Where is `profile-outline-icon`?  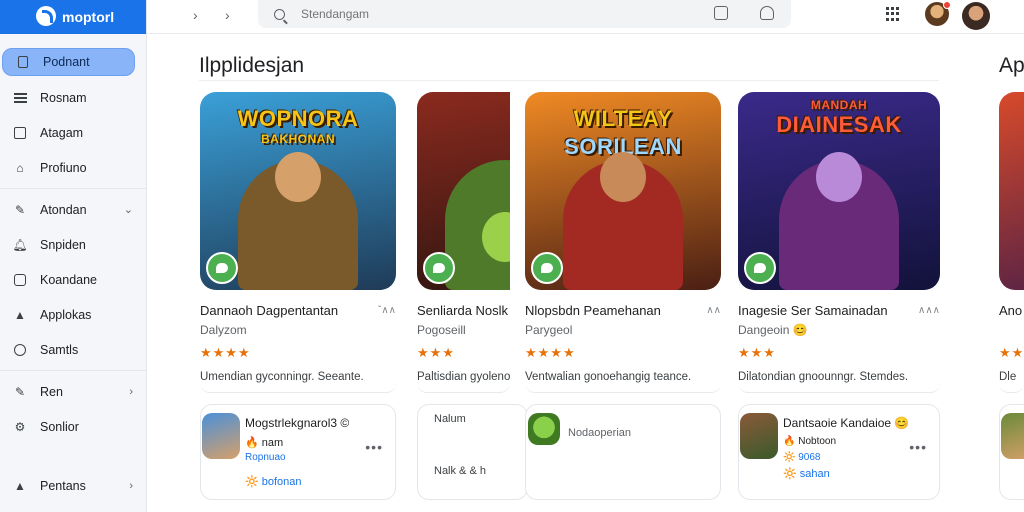
profile-outline-icon is located at coordinates (767, 13).